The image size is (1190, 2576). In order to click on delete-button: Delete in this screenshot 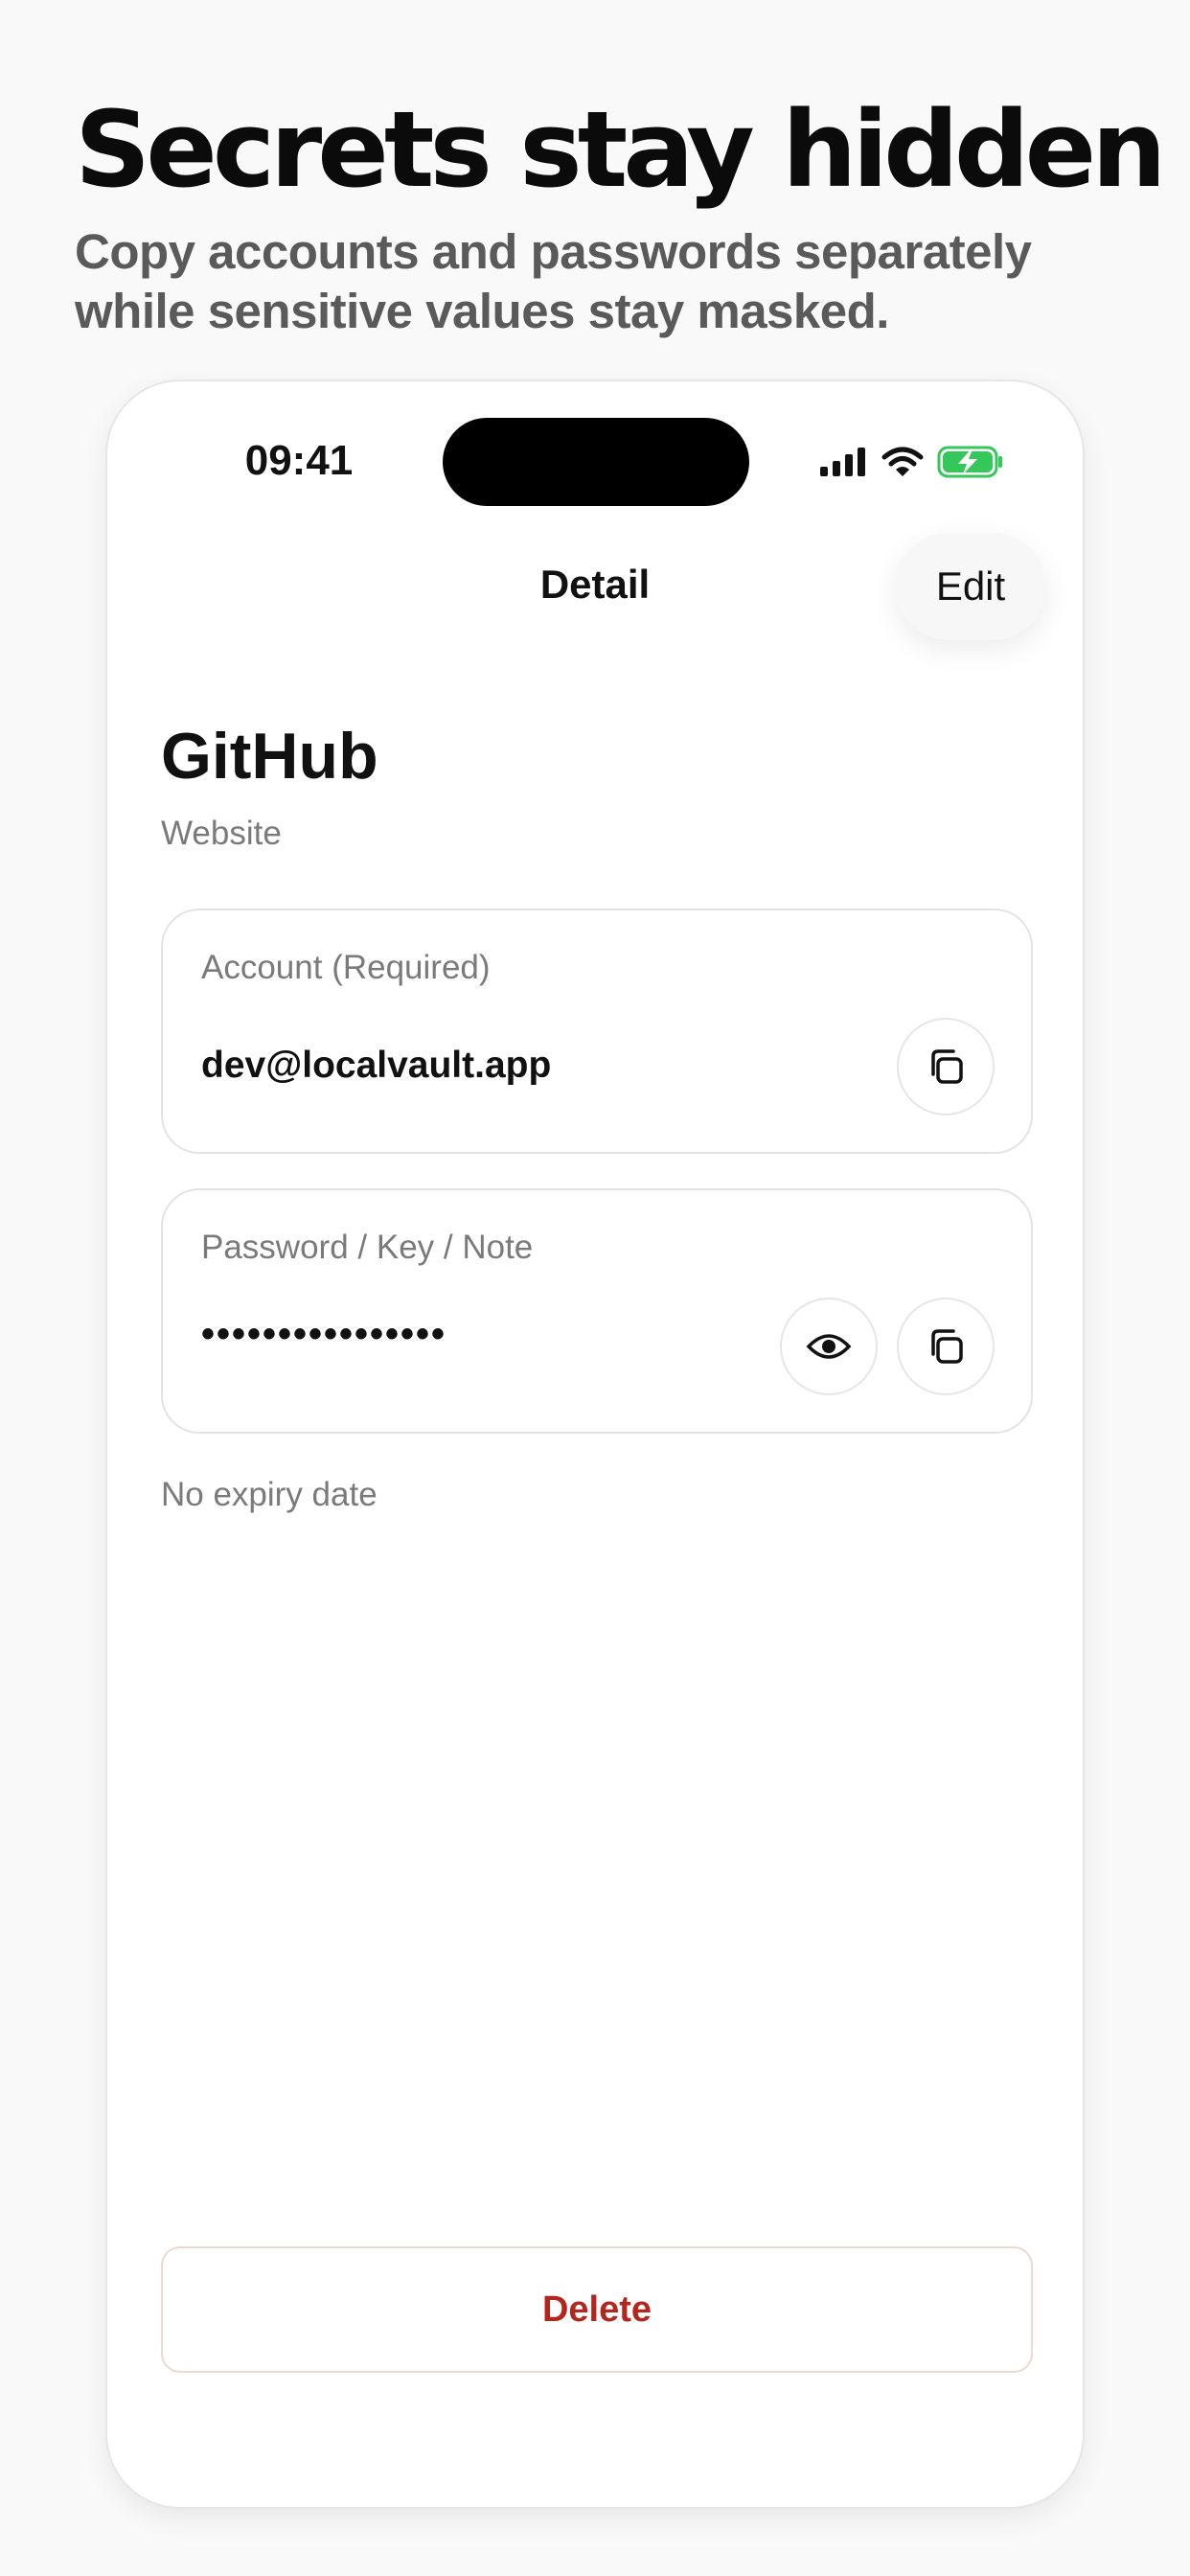, I will do `click(597, 2309)`.